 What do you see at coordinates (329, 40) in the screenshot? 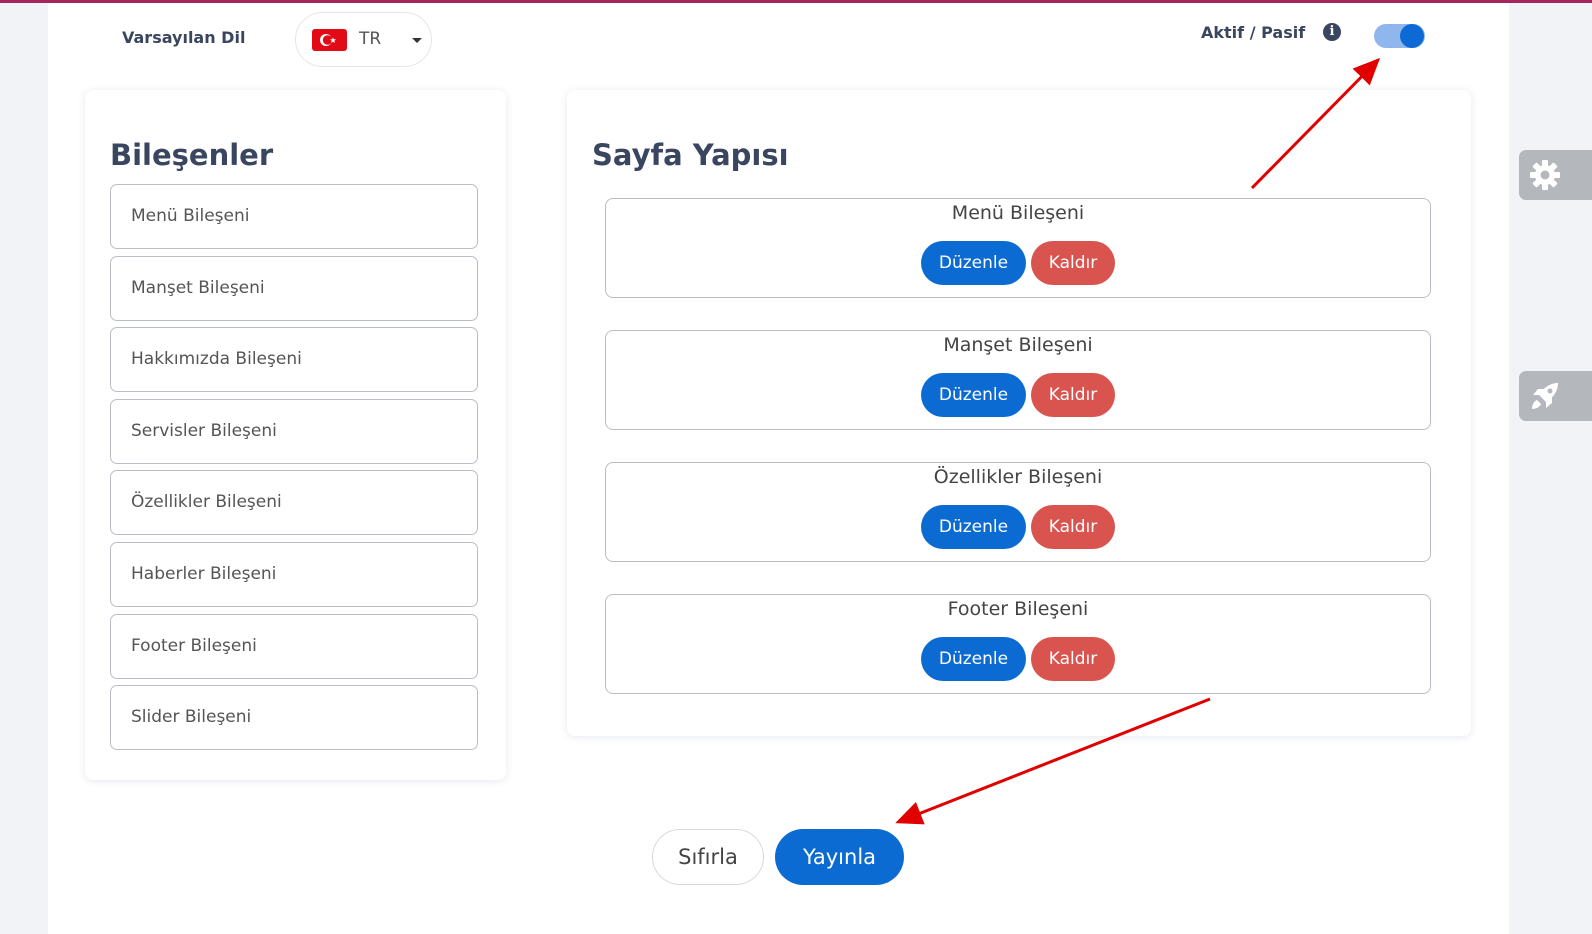
I see `turkey-flag-icon` at bounding box center [329, 40].